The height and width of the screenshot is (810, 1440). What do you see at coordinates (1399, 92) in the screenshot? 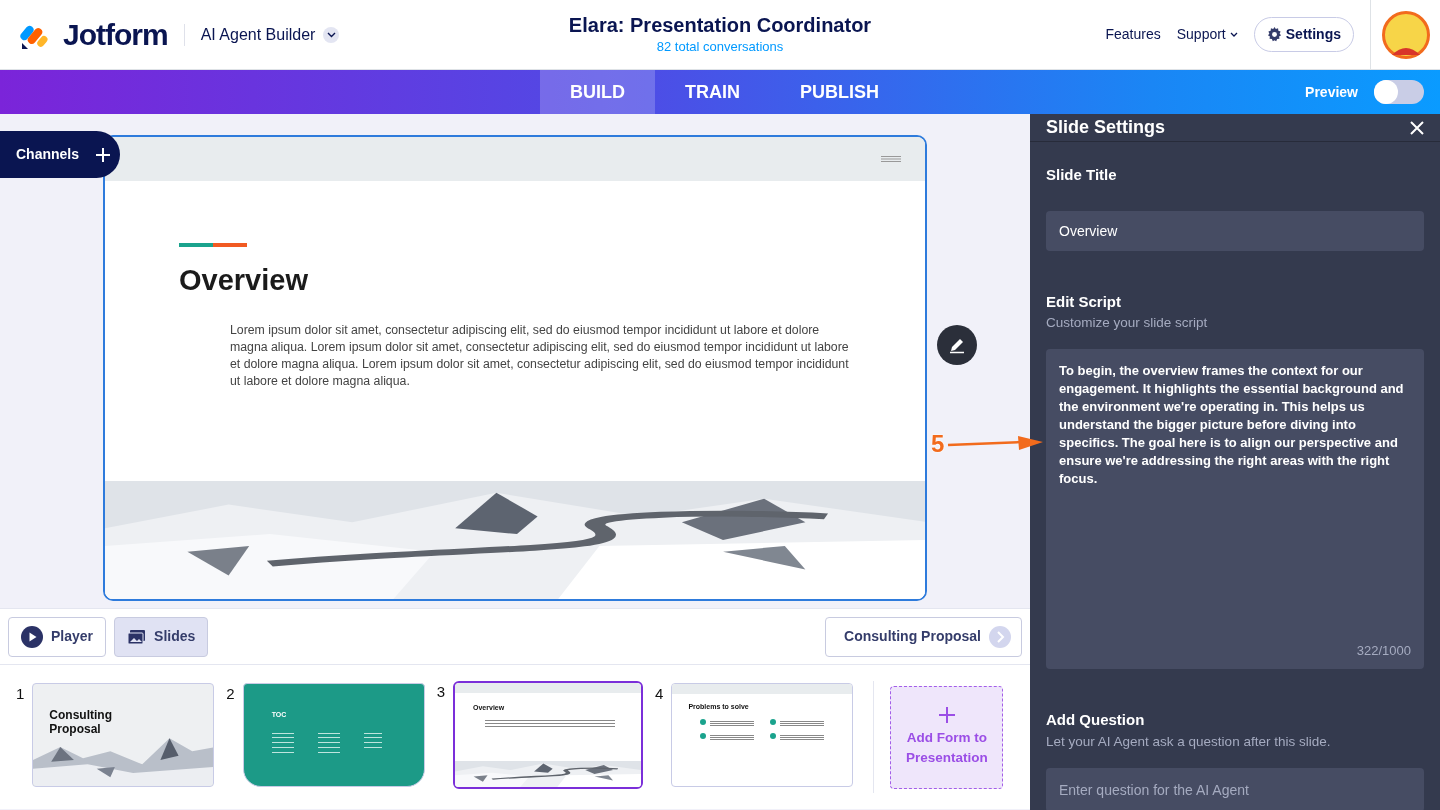
I see `preview-toggle` at bounding box center [1399, 92].